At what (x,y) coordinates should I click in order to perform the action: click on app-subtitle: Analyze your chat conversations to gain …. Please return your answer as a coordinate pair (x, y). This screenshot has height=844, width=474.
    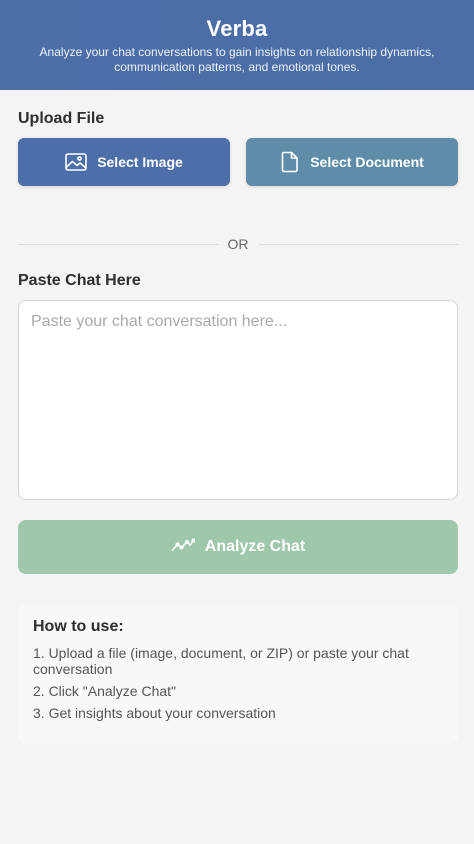
    Looking at the image, I should click on (237, 59).